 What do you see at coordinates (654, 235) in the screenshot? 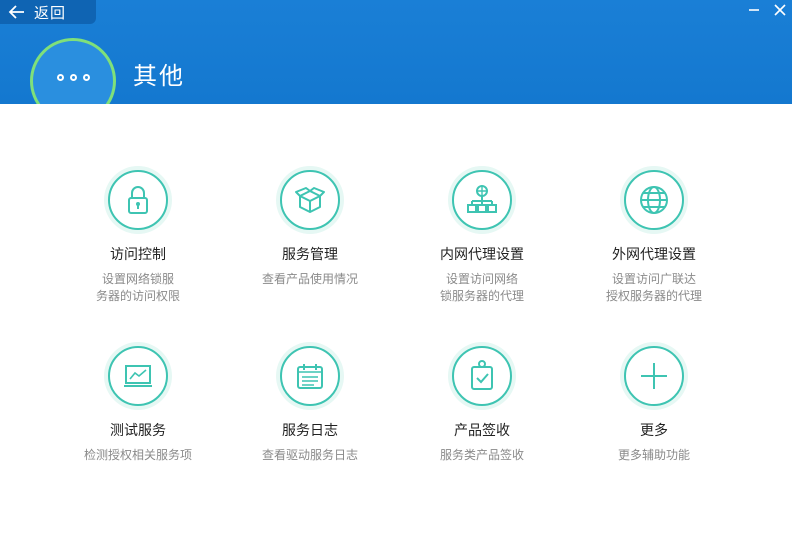
I see `tile-internet-proxy: 外网代理设置 设置访问广联达 授权服务器的代理` at bounding box center [654, 235].